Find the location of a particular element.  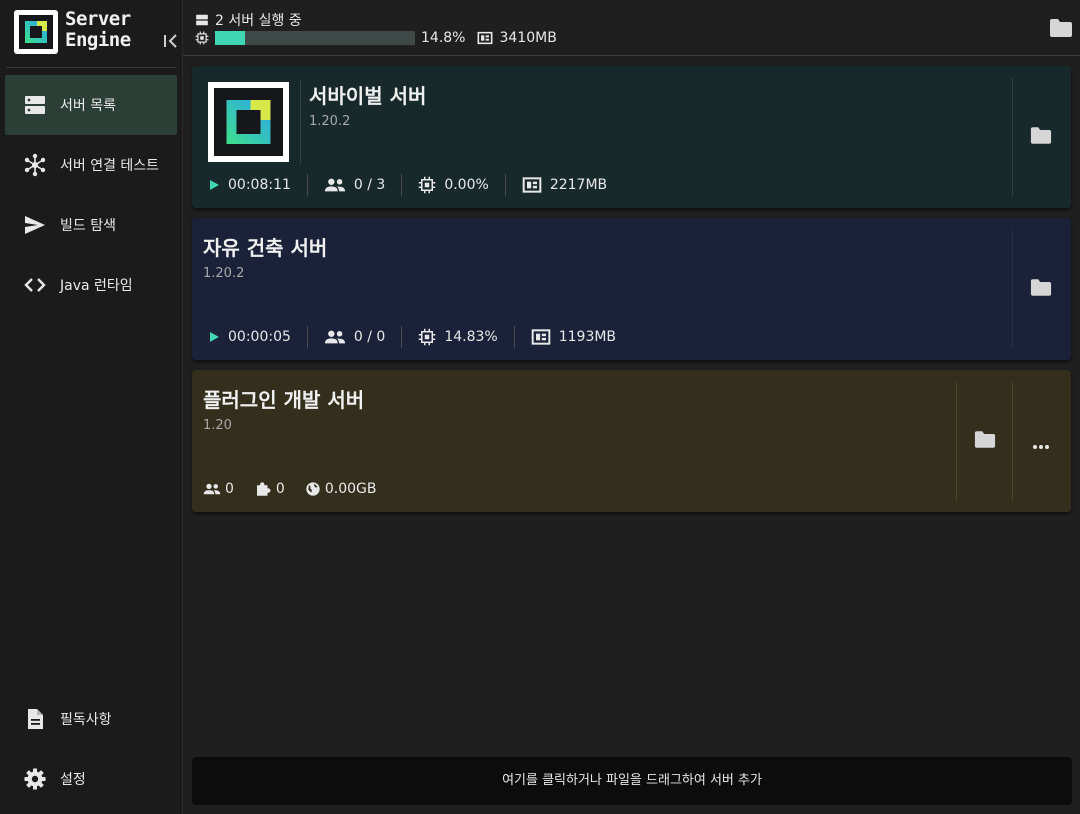

memory-text: 1193MB is located at coordinates (587, 337).